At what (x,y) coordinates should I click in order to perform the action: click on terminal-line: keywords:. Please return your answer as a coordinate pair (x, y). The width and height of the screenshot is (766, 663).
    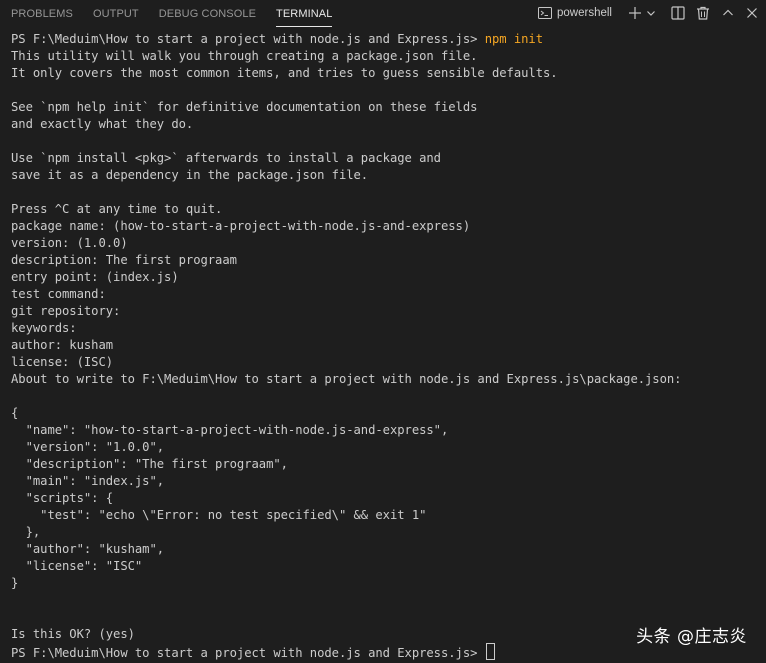
    Looking at the image, I should click on (44, 328).